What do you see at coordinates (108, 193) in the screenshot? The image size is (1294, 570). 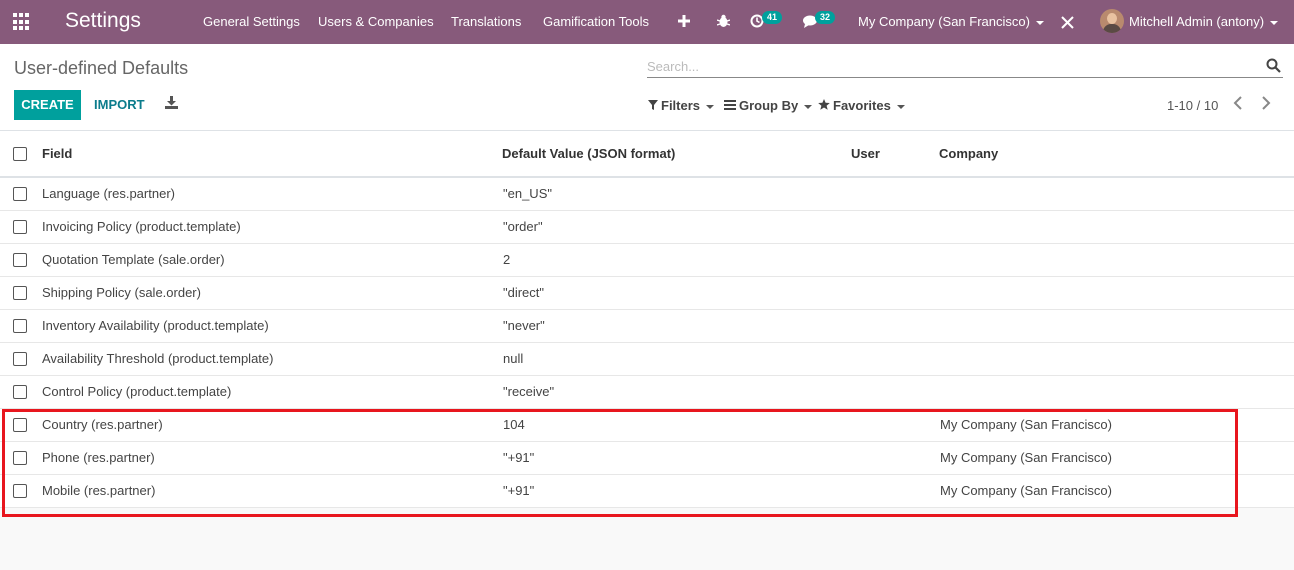 I see `cell-field: Language (res.partner)` at bounding box center [108, 193].